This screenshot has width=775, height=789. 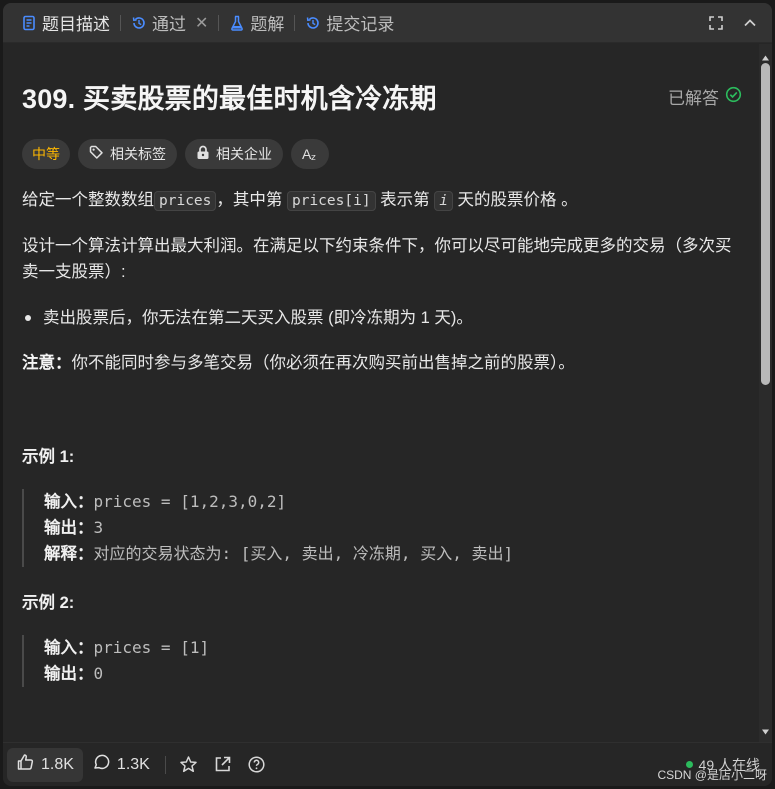 What do you see at coordinates (310, 154) in the screenshot?
I see `translate-icon: Az` at bounding box center [310, 154].